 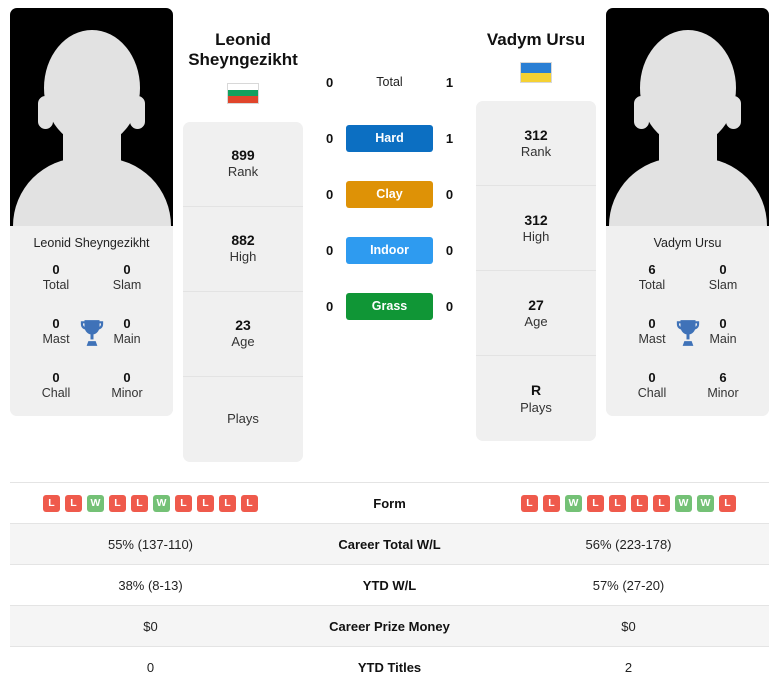 I want to click on stat-main-left: 0 Main, so click(x=127, y=332).